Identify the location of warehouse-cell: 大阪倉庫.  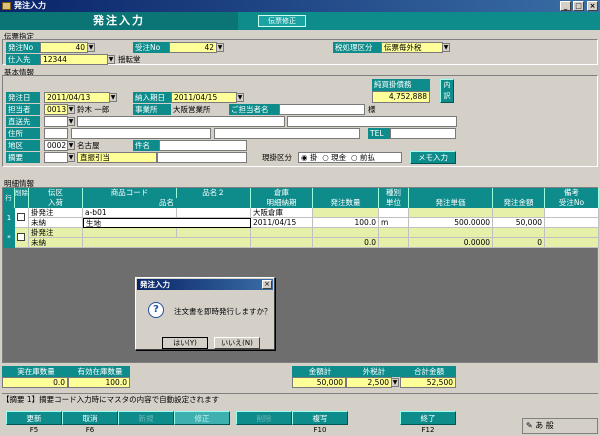
(282, 213).